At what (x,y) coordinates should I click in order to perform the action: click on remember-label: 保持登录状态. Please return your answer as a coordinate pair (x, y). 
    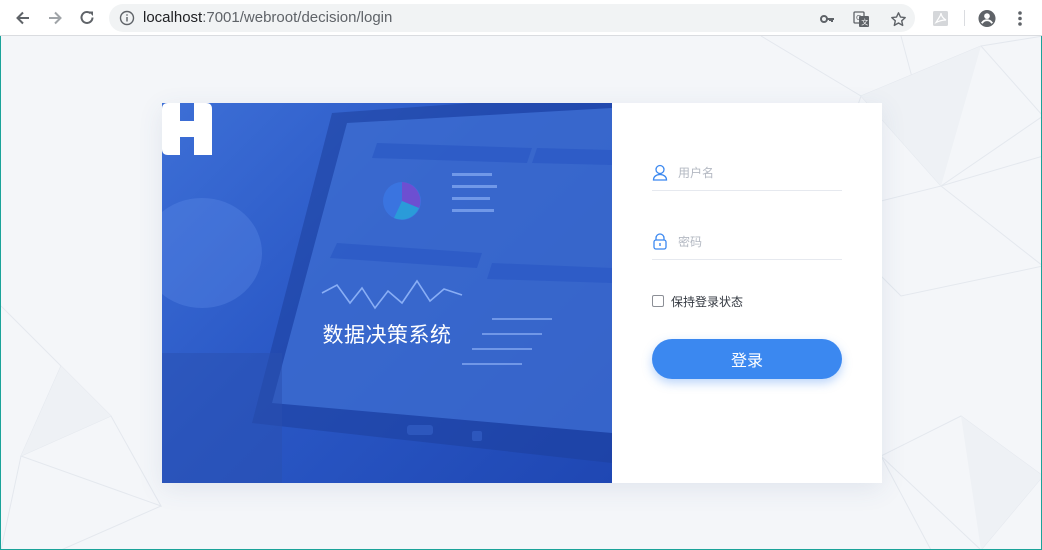
    Looking at the image, I should click on (707, 301).